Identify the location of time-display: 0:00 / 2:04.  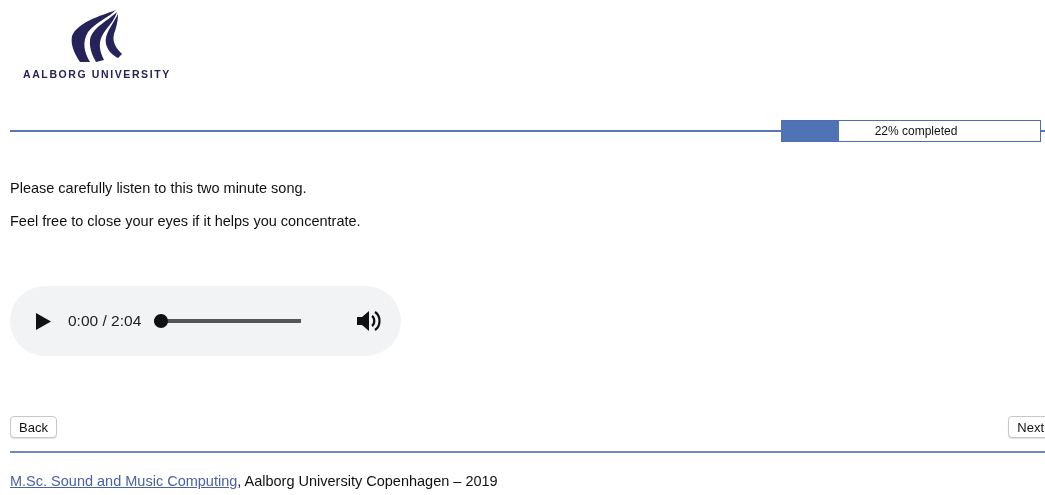
(105, 321).